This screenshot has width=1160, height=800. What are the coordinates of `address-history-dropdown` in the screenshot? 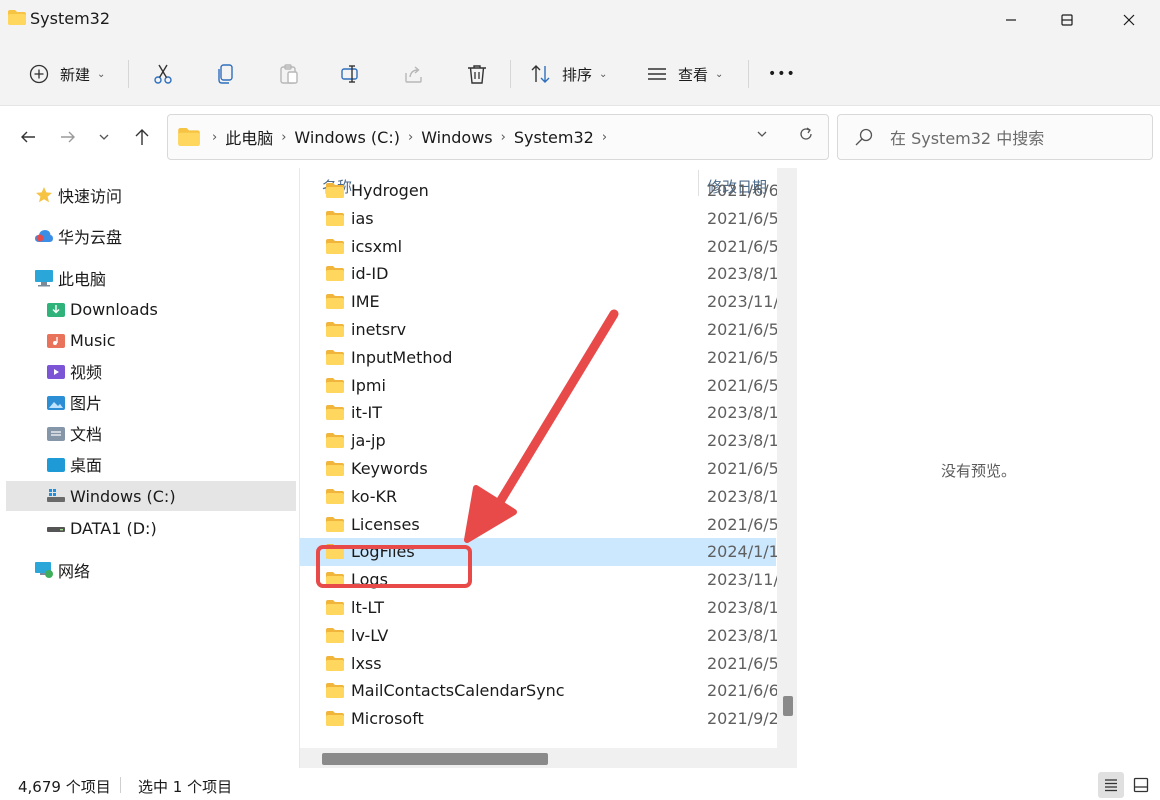 It's located at (762, 135).